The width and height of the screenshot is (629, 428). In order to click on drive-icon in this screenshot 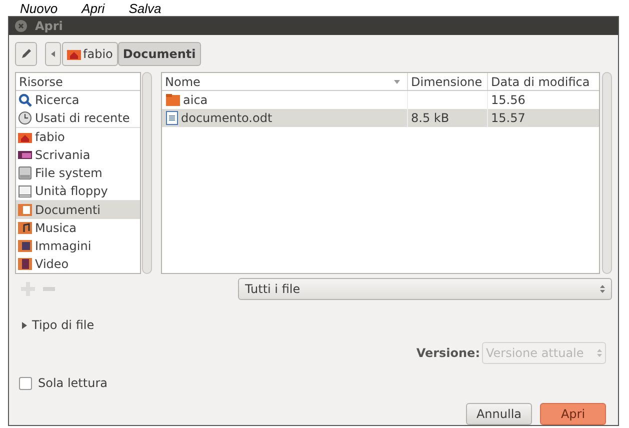, I will do `click(25, 173)`.